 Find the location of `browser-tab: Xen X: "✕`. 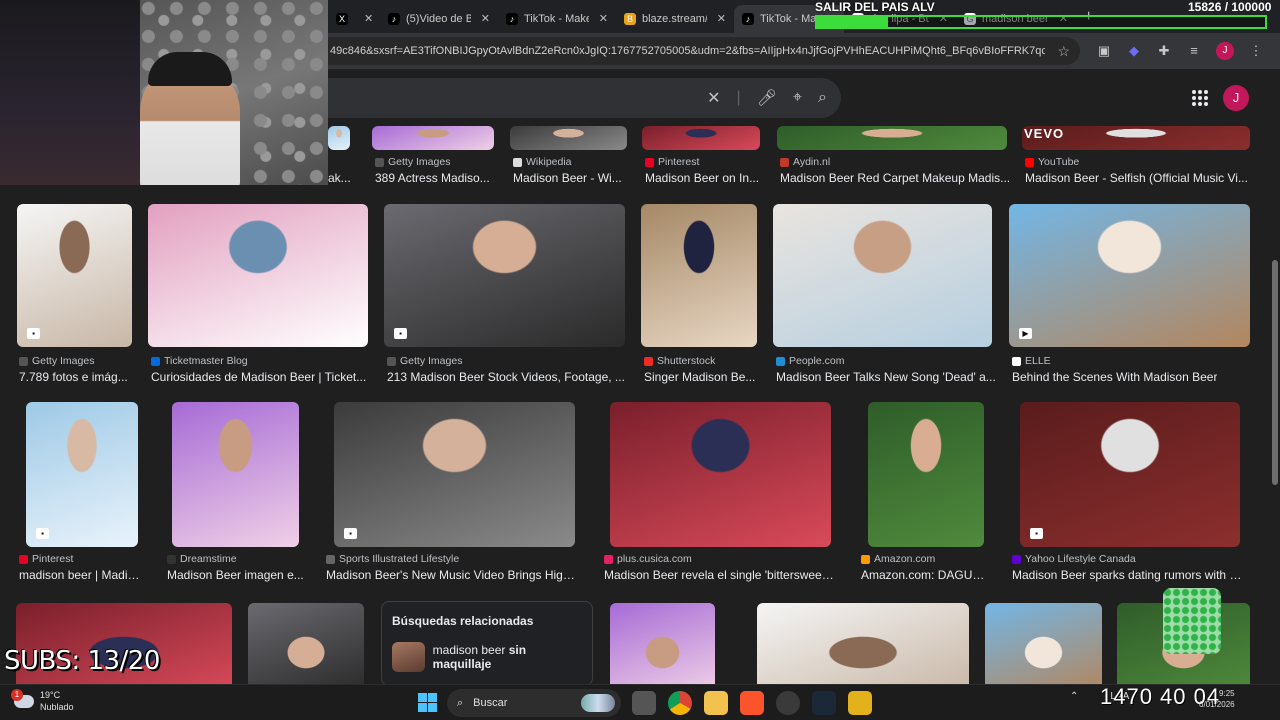

browser-tab: Xen X: "✕ is located at coordinates (354, 19).